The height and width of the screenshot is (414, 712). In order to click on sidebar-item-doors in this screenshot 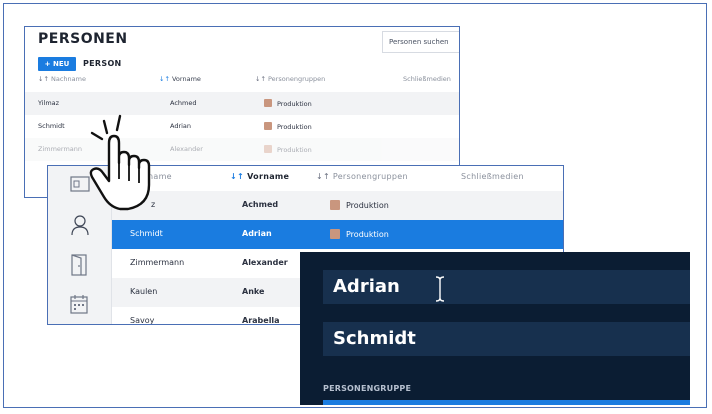, I will do `click(79, 263)`.